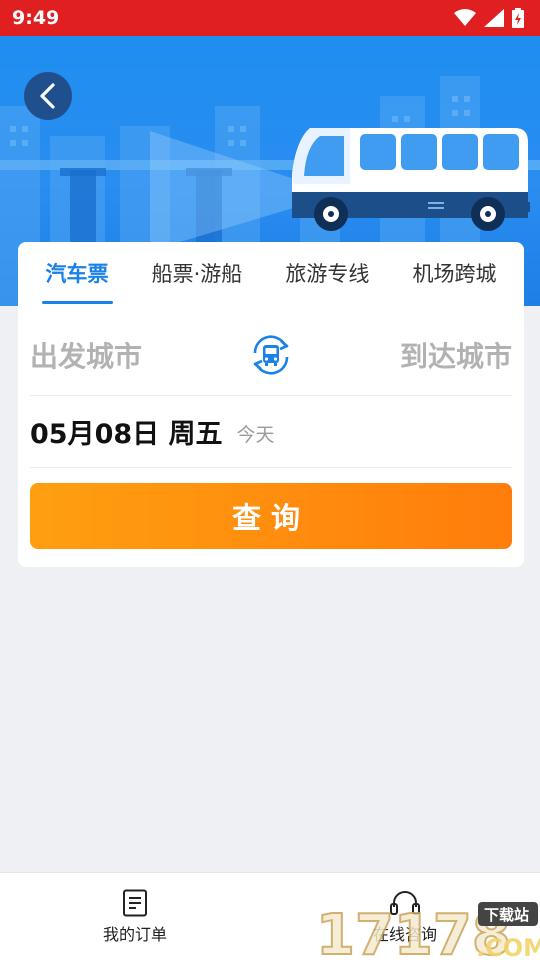 The image size is (540, 960). I want to click on back-button, so click(48, 96).